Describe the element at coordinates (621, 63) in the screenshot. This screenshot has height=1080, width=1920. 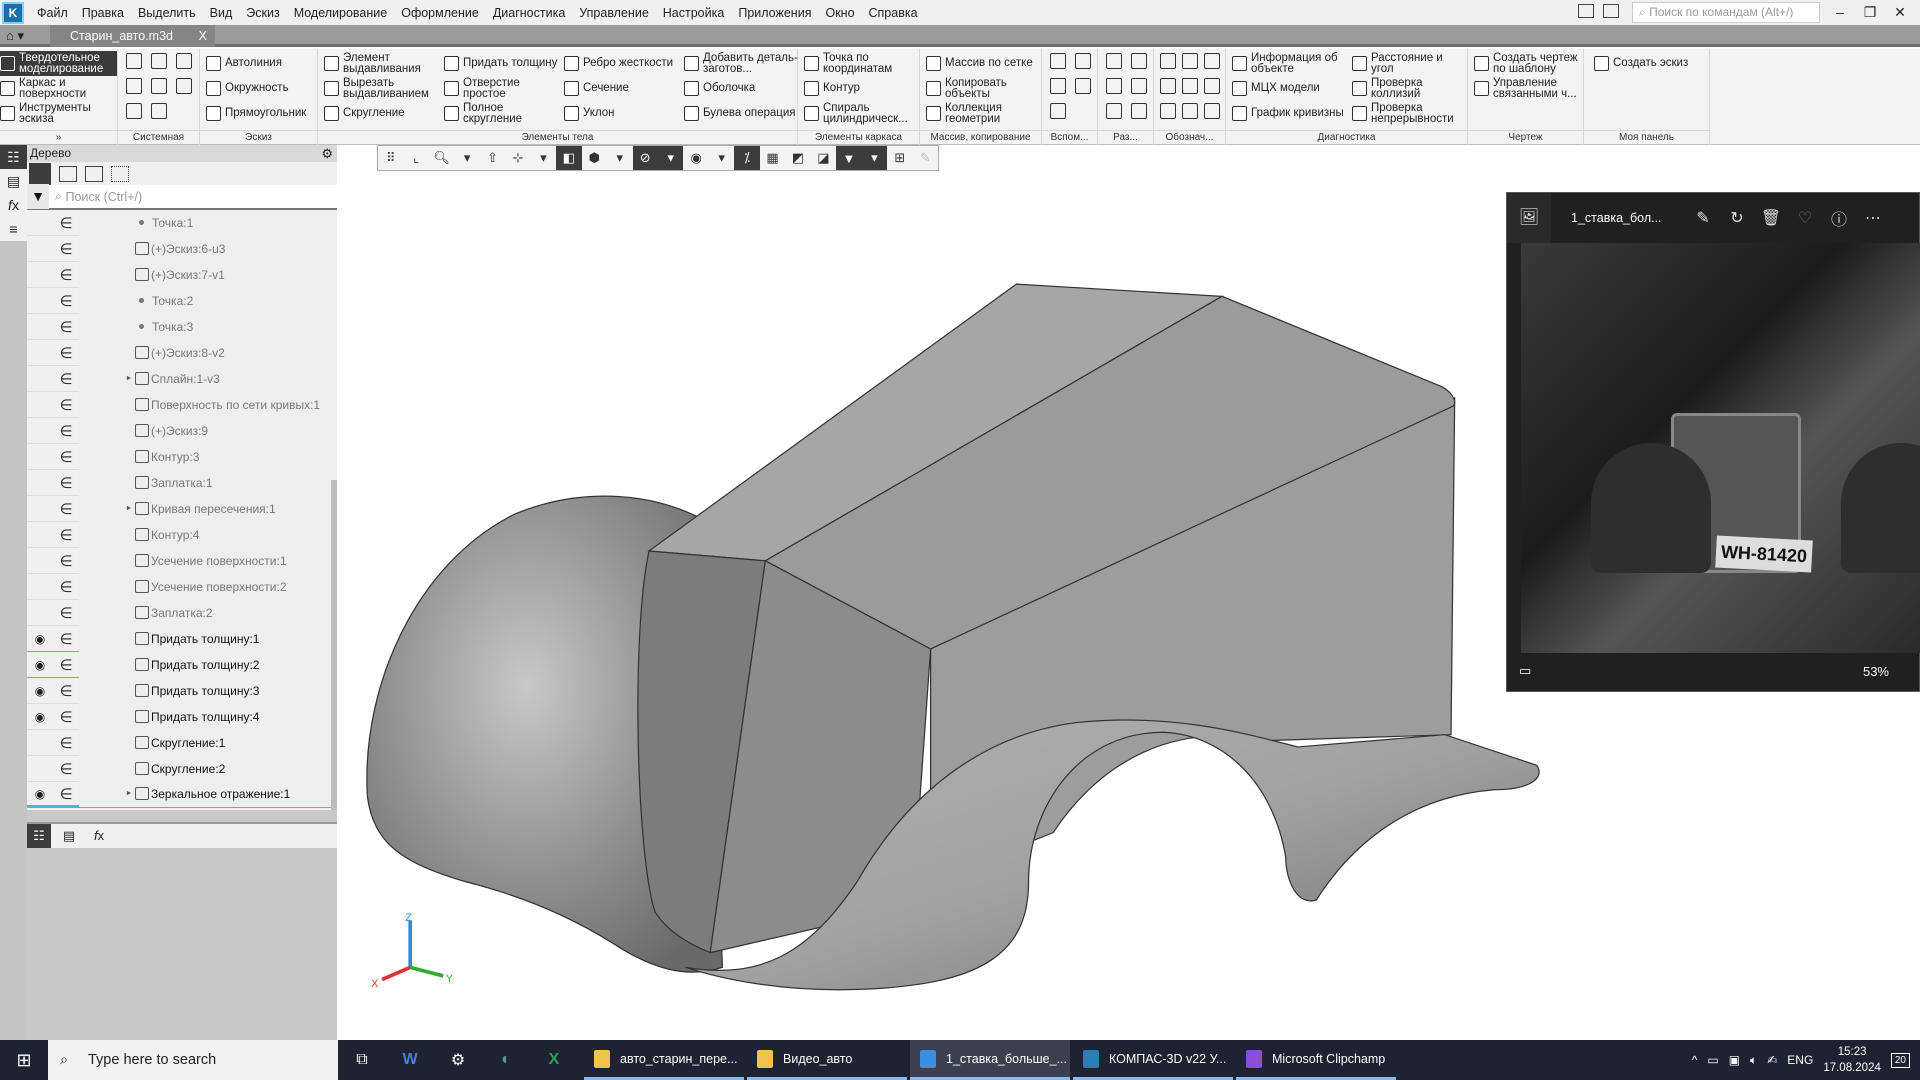
I see `ribbon-button: Ребро жесткости` at that location.